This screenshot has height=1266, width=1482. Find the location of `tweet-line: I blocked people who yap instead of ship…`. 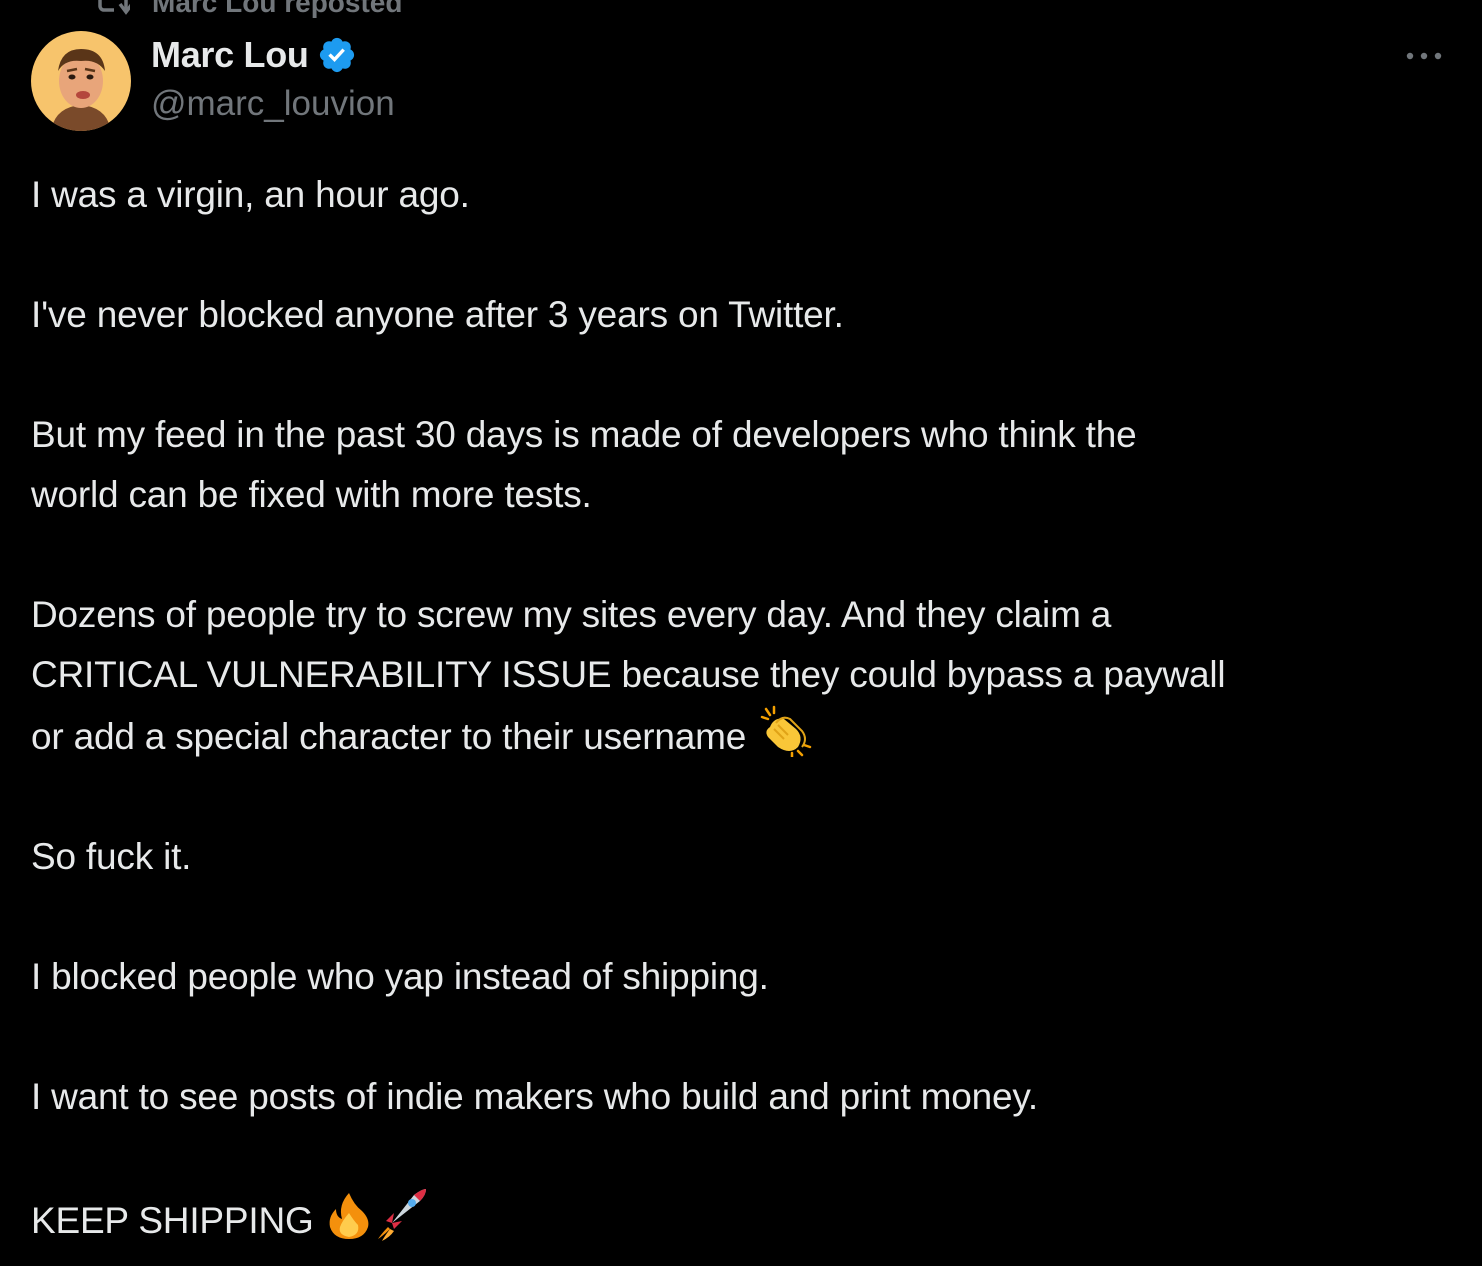

tweet-line: I blocked people who yap instead of ship… is located at coordinates (400, 976).